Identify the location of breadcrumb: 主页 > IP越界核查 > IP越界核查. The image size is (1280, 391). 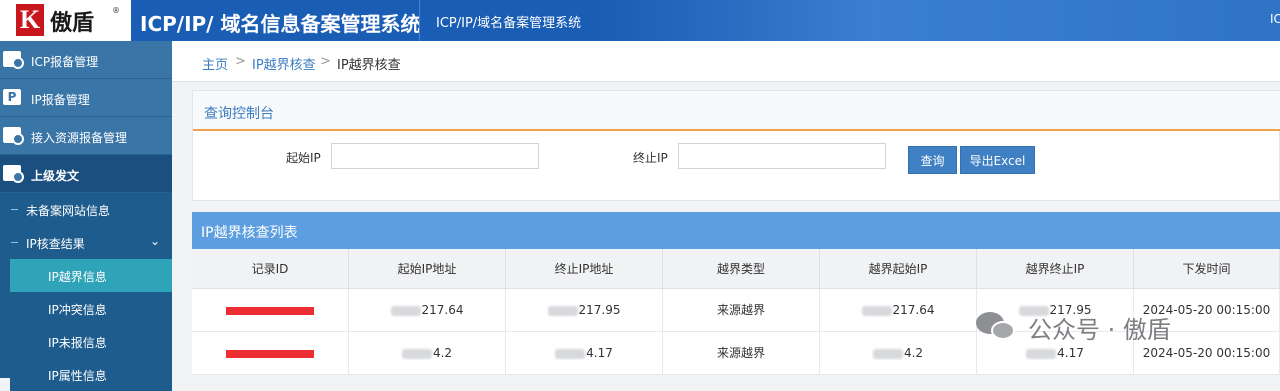
(726, 61).